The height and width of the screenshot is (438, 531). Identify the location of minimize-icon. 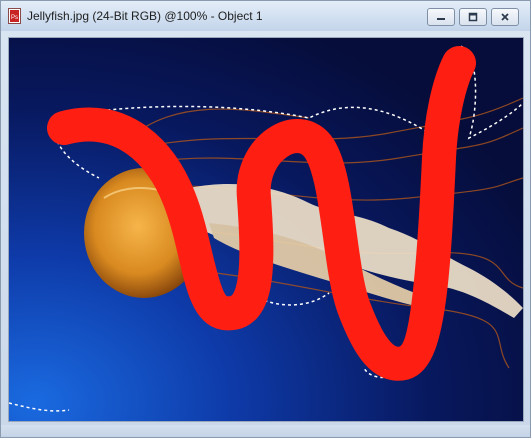
(441, 19).